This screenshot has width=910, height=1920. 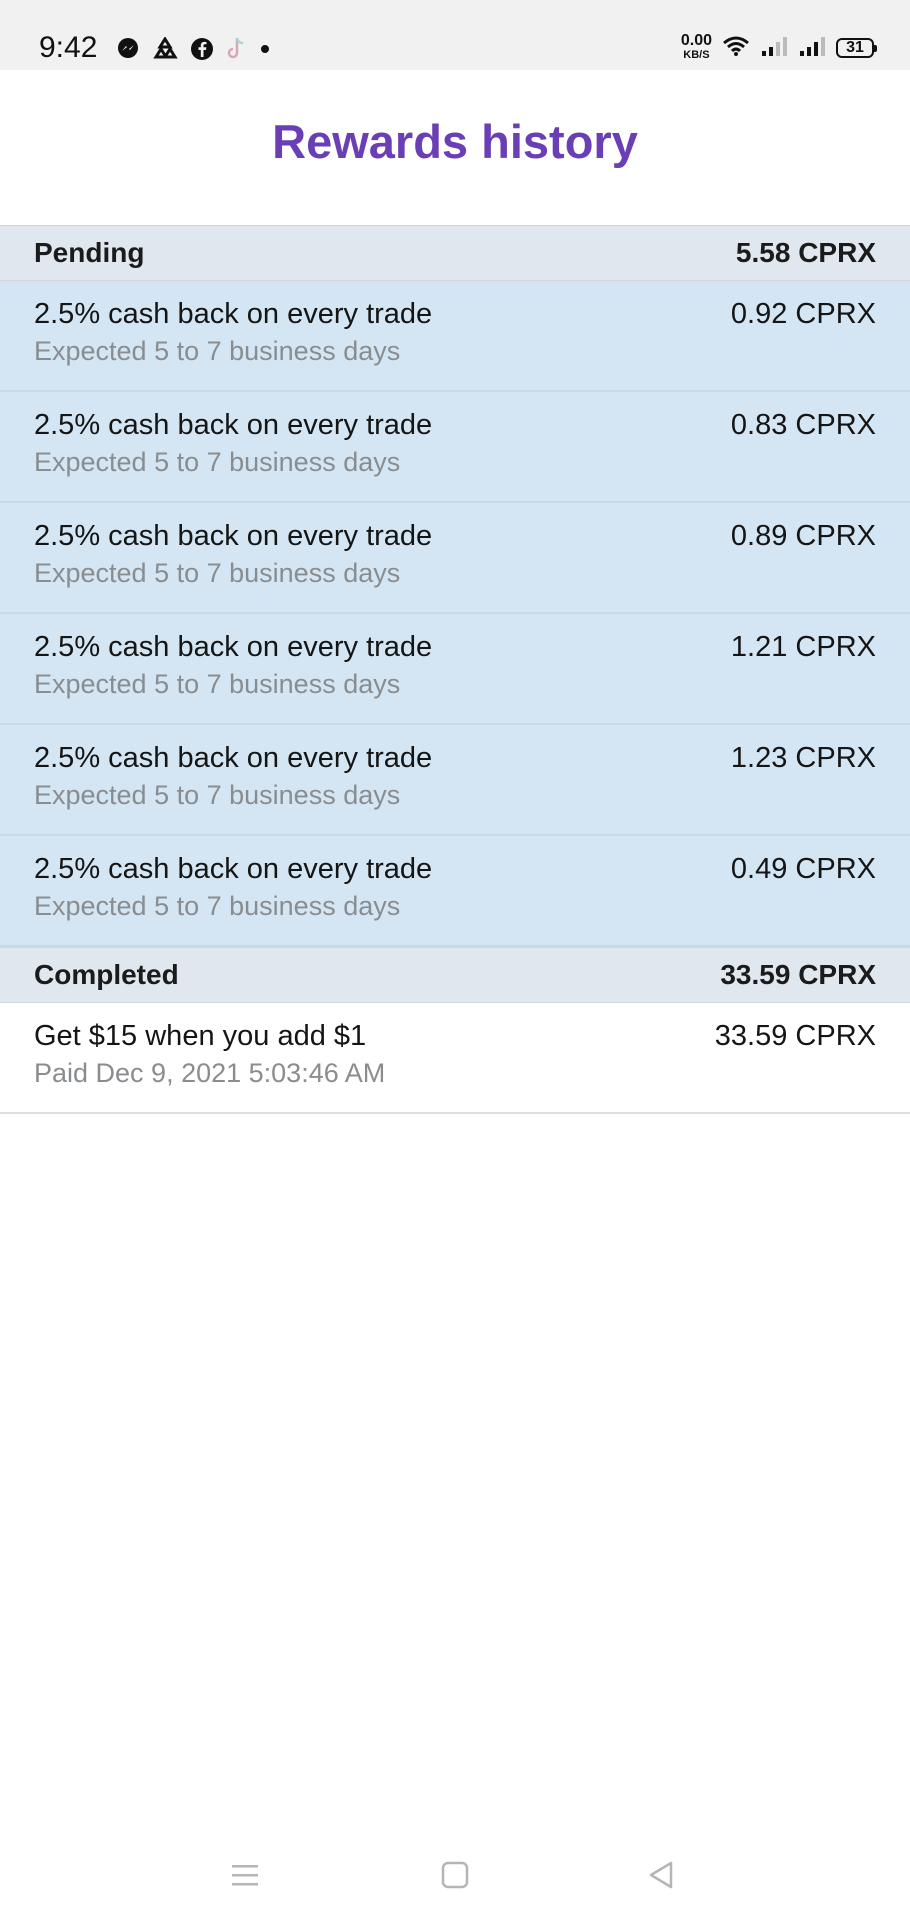 I want to click on system-icons: 0.00 KB/S 31, so click(x=778, y=48).